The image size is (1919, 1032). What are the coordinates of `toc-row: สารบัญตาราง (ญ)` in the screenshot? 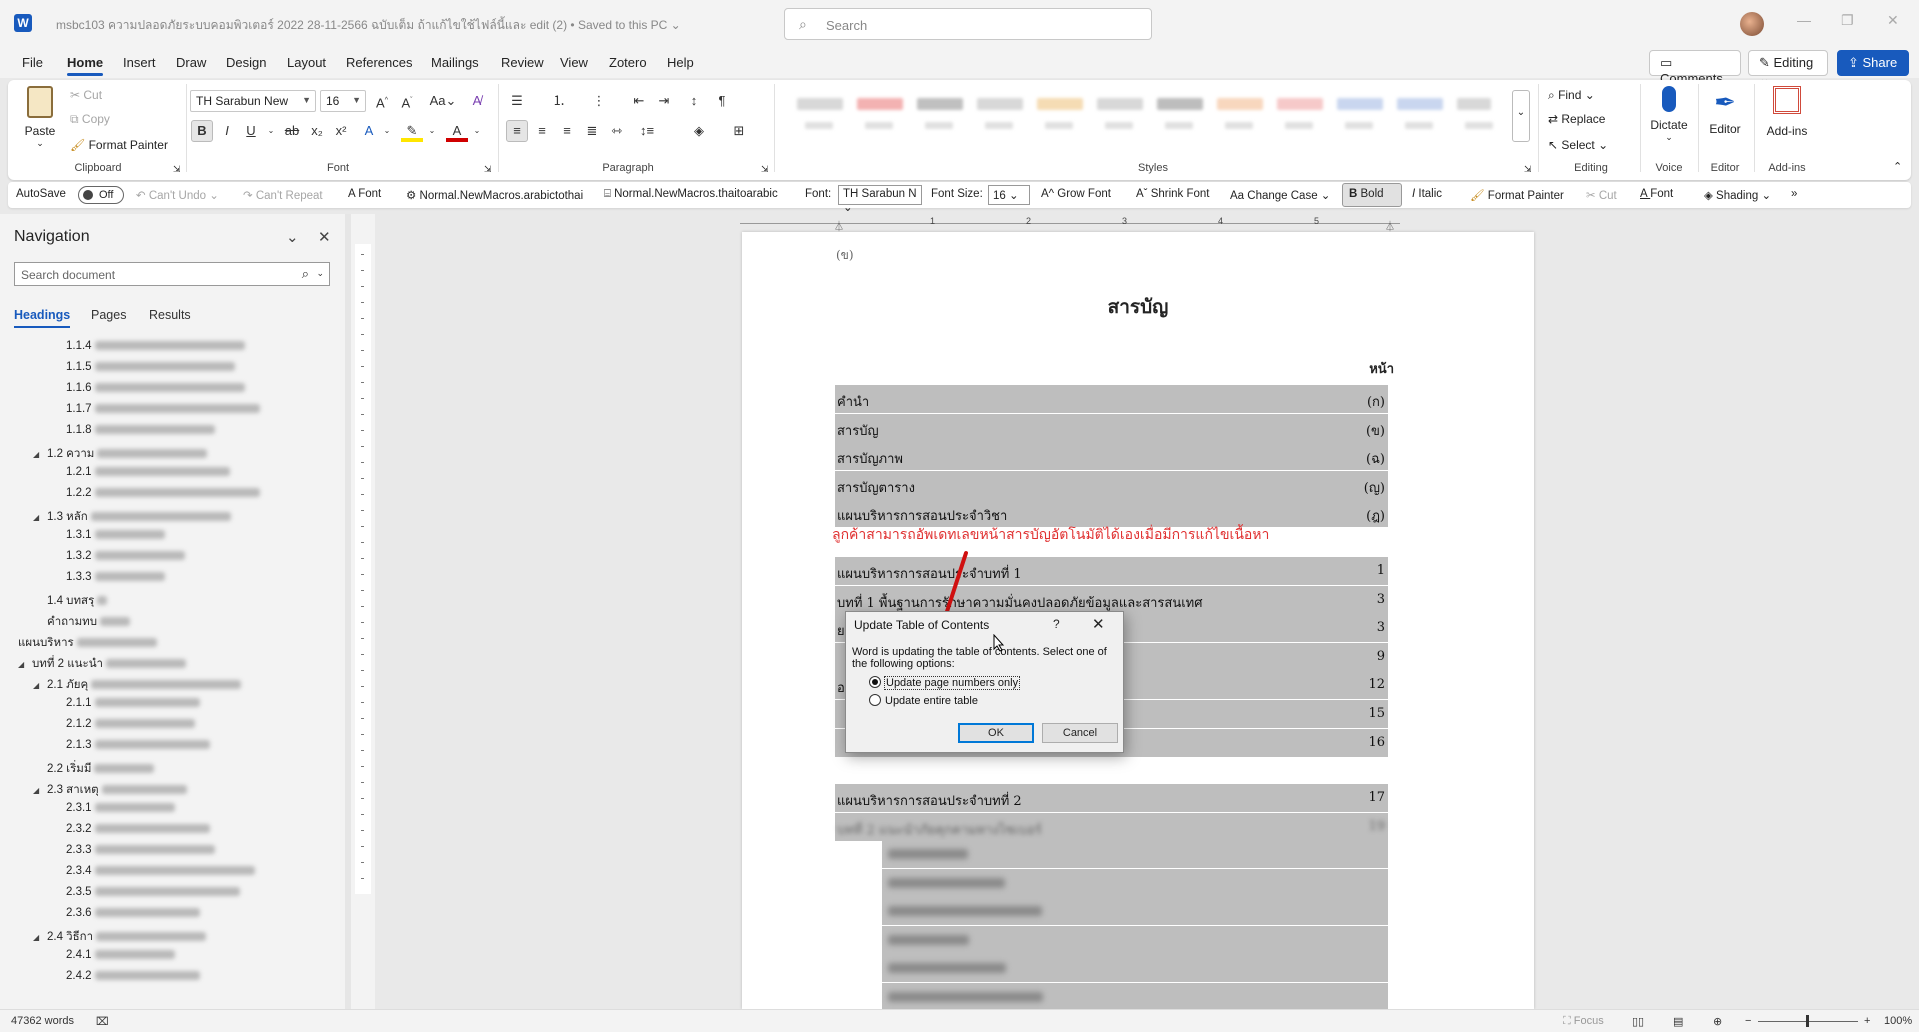 It's located at (1111, 484).